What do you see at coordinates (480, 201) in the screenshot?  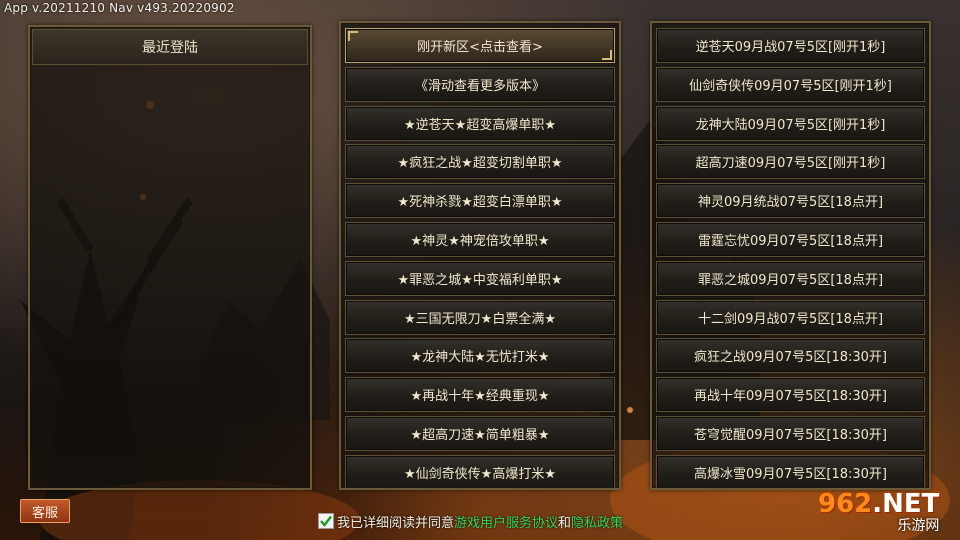 I see `version-item: ★死神杀戮★超变白漂单职★` at bounding box center [480, 201].